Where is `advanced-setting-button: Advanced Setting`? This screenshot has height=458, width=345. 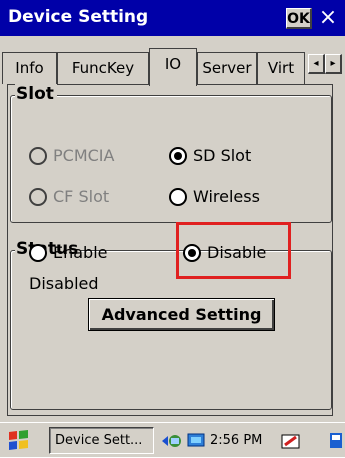
advanced-setting-button: Advanced Setting is located at coordinates (181, 314).